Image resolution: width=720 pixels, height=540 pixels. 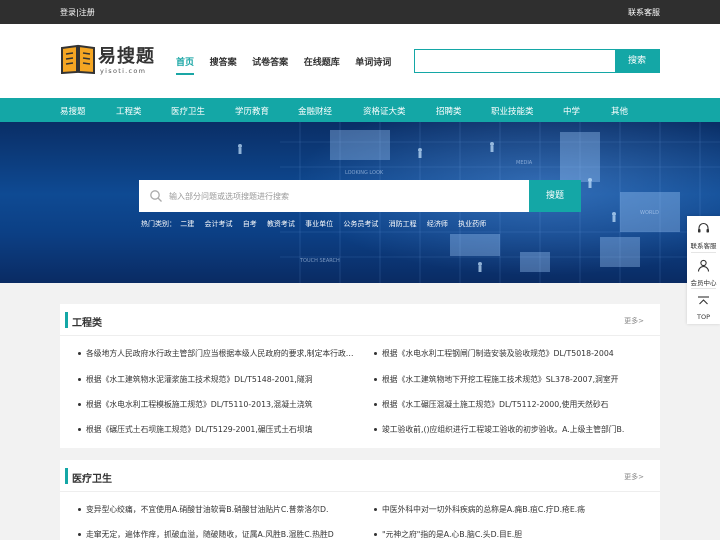 What do you see at coordinates (516, 61) in the screenshot?
I see `header-search-input` at bounding box center [516, 61].